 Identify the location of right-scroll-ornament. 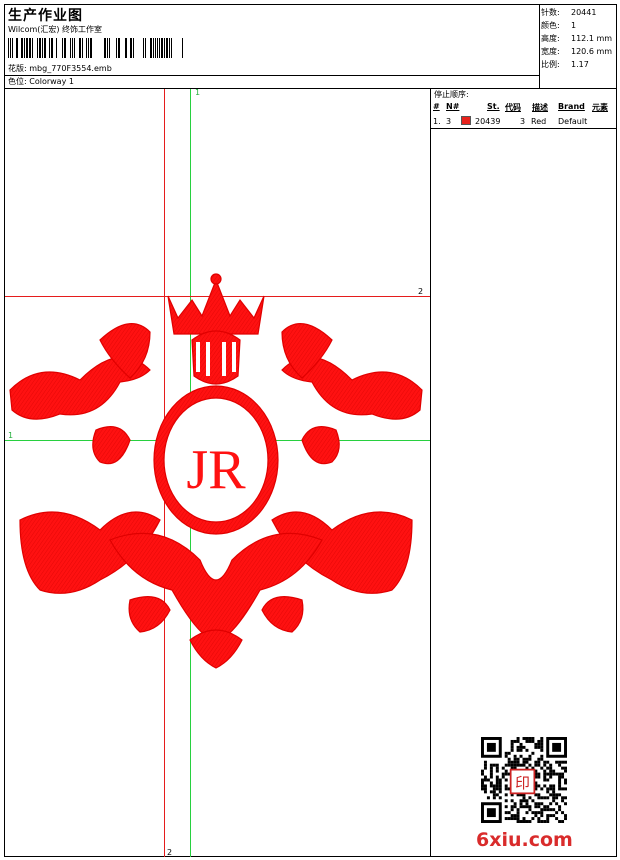
(342, 478).